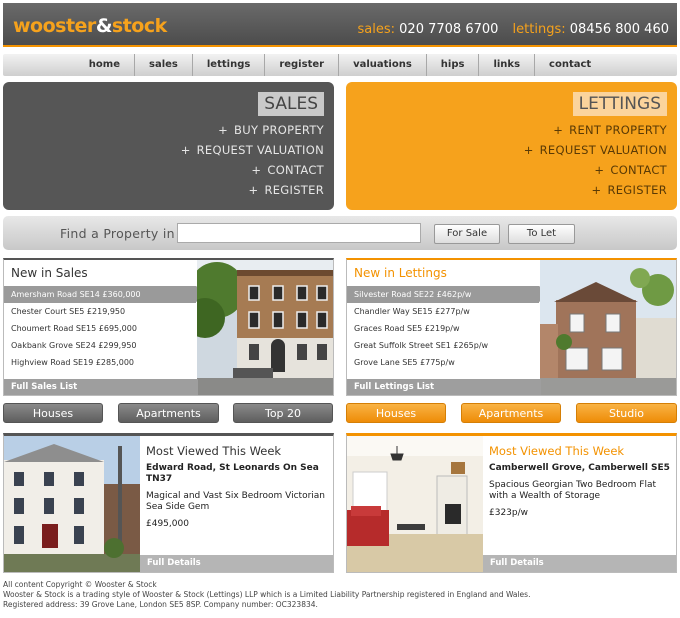  Describe the element at coordinates (167, 524) in the screenshot. I see `property-price: £495,000` at that location.